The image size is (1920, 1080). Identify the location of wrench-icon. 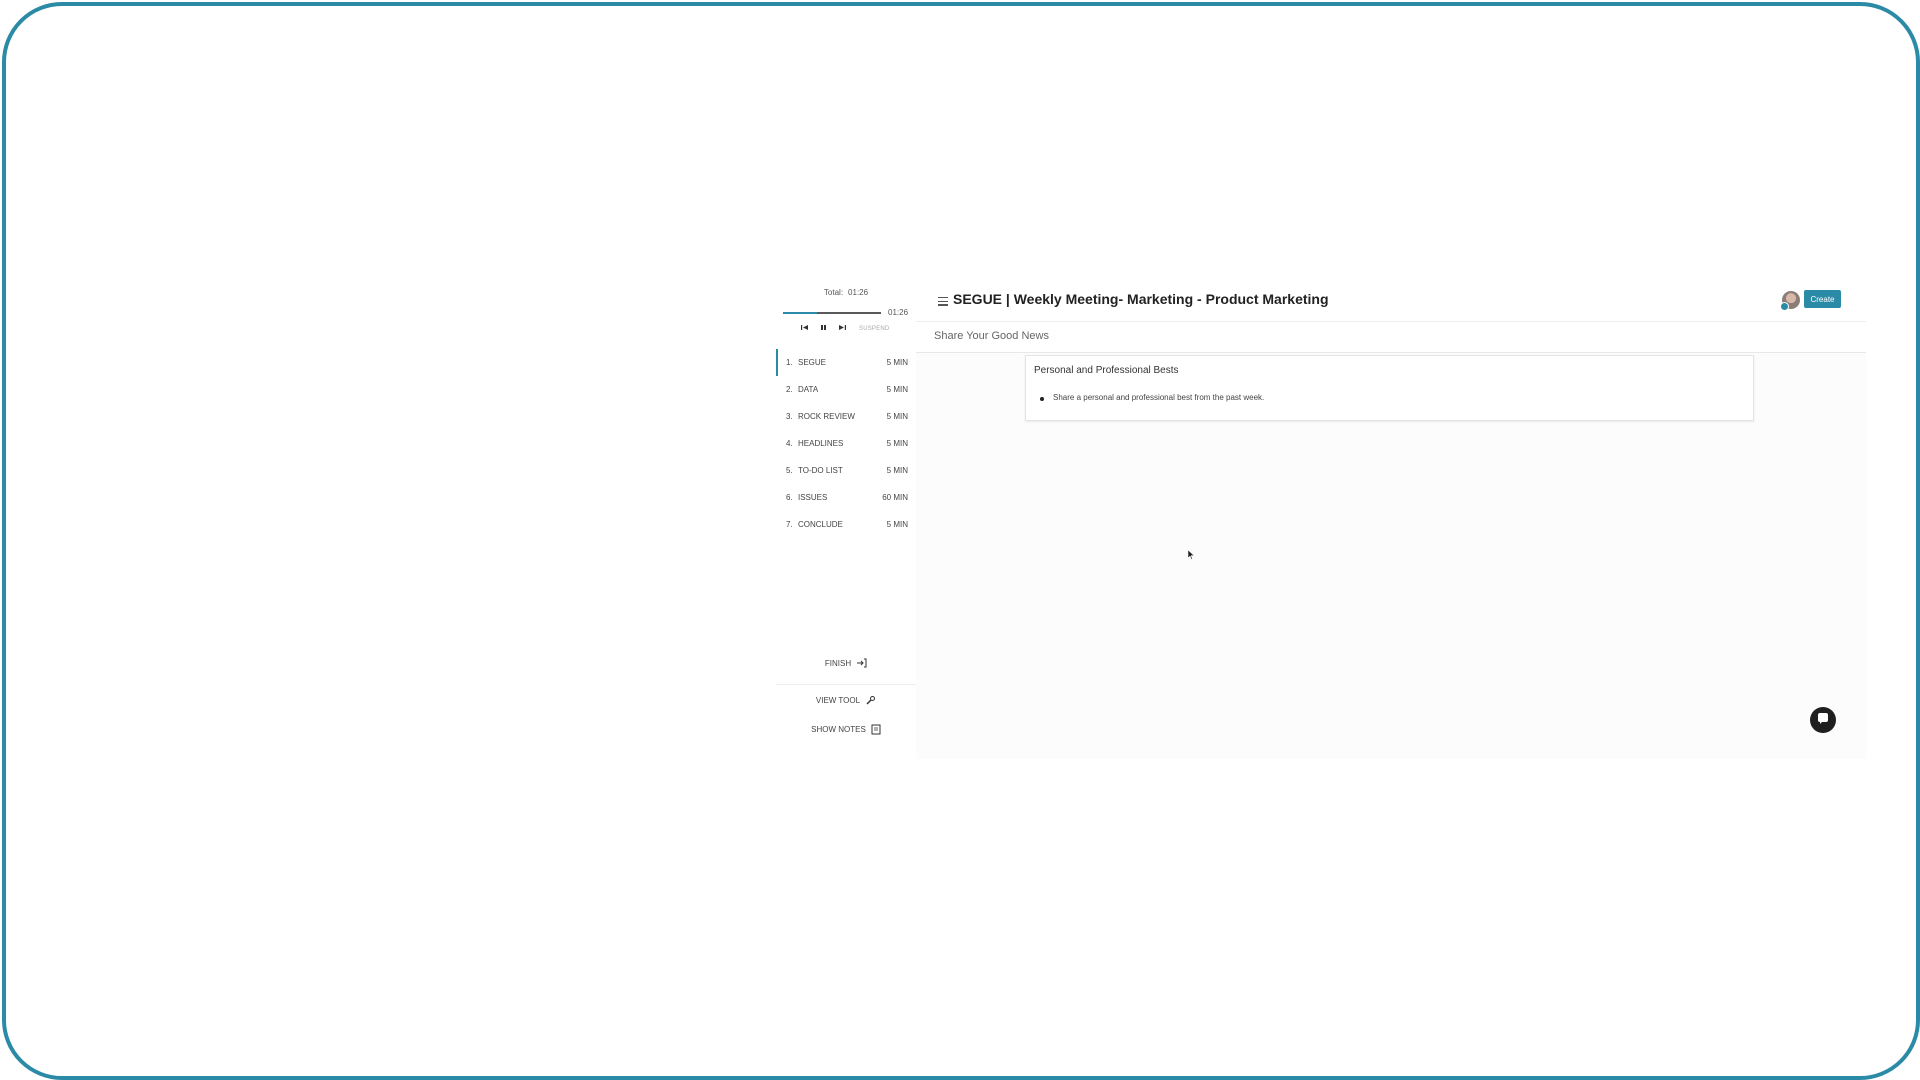
(870, 700).